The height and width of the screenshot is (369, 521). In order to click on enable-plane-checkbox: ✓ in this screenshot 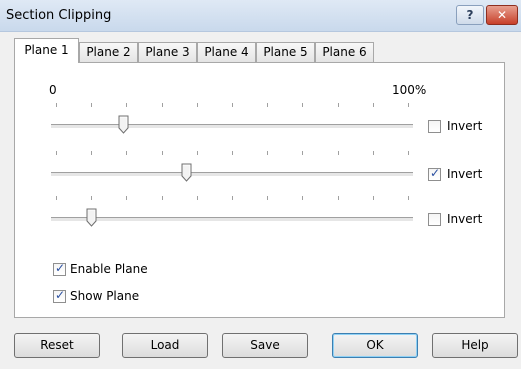, I will do `click(59, 268)`.